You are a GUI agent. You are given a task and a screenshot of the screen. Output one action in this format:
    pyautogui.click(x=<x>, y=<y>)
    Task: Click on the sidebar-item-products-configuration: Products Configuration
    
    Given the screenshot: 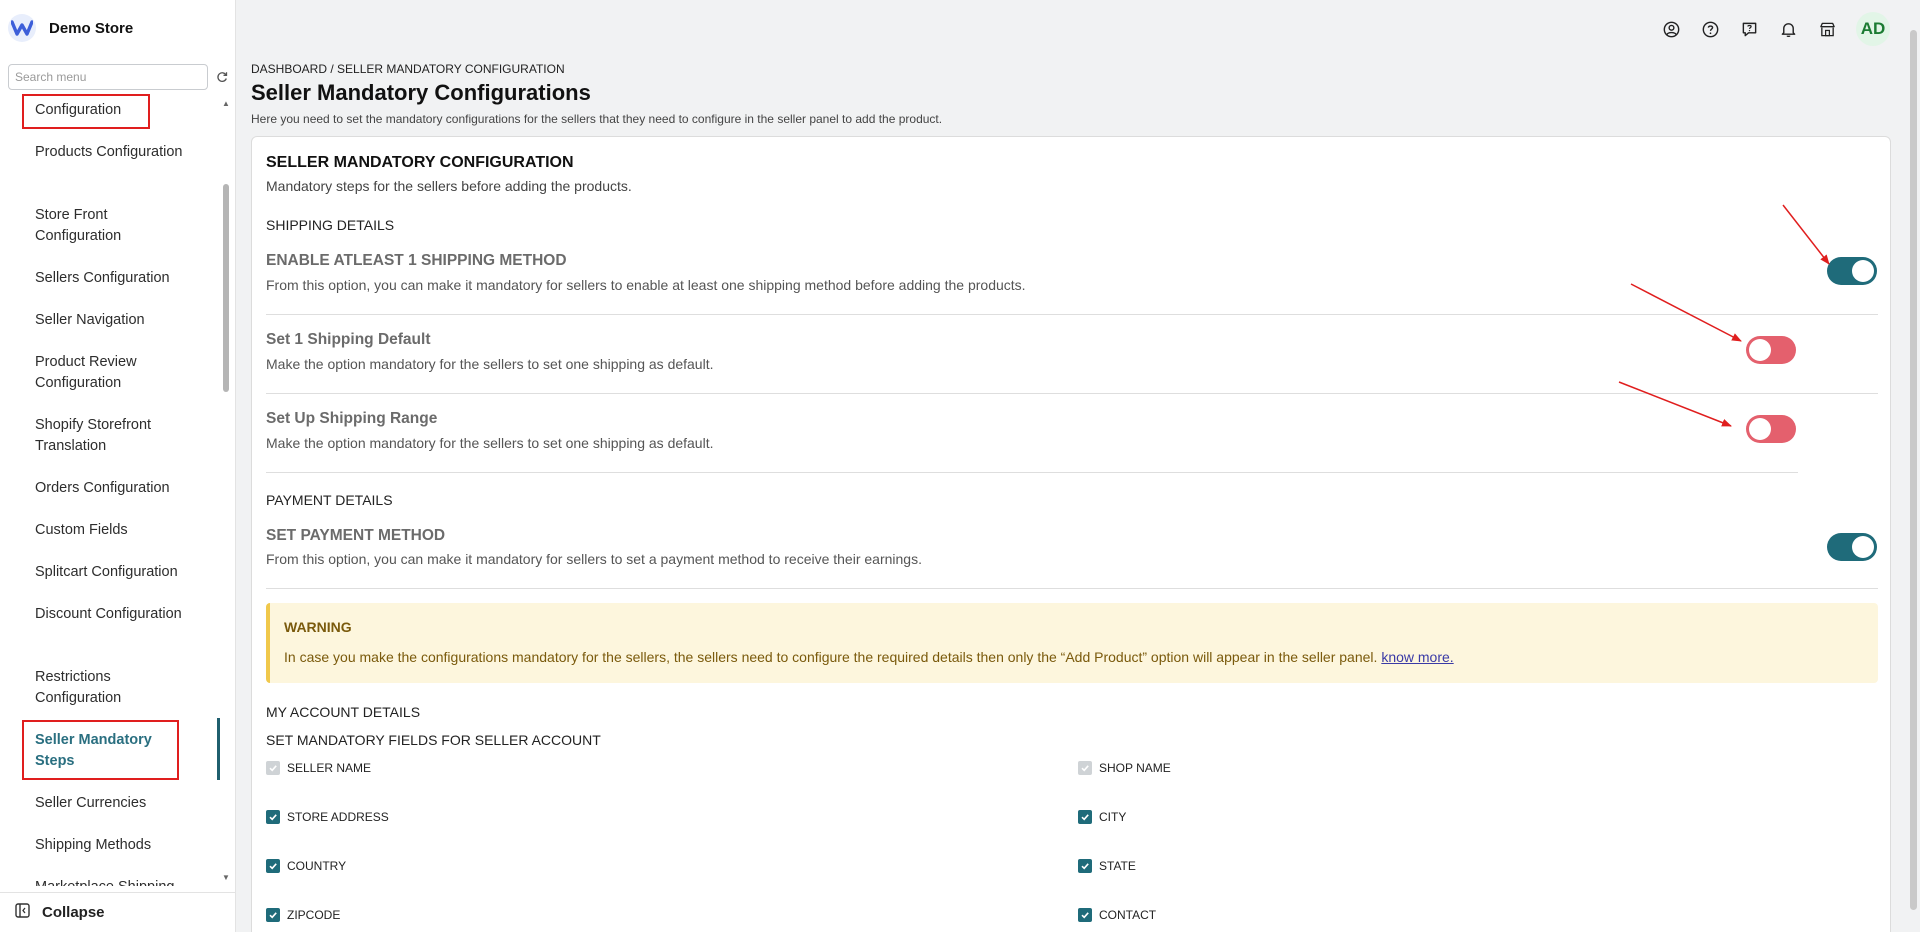 What is the action you would take?
    pyautogui.click(x=115, y=152)
    